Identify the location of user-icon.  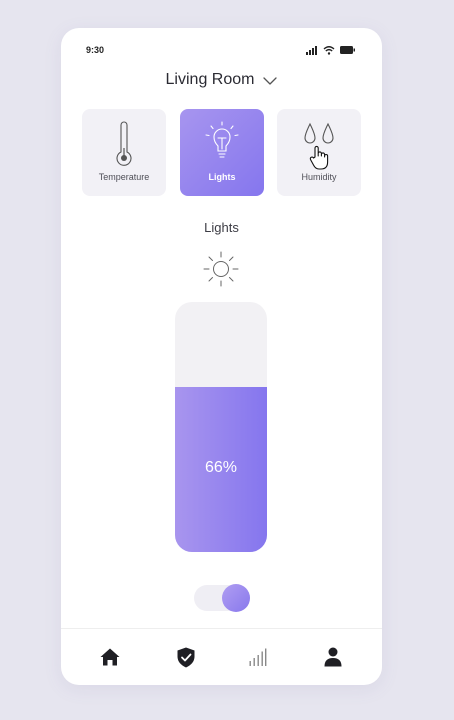
(333, 657).